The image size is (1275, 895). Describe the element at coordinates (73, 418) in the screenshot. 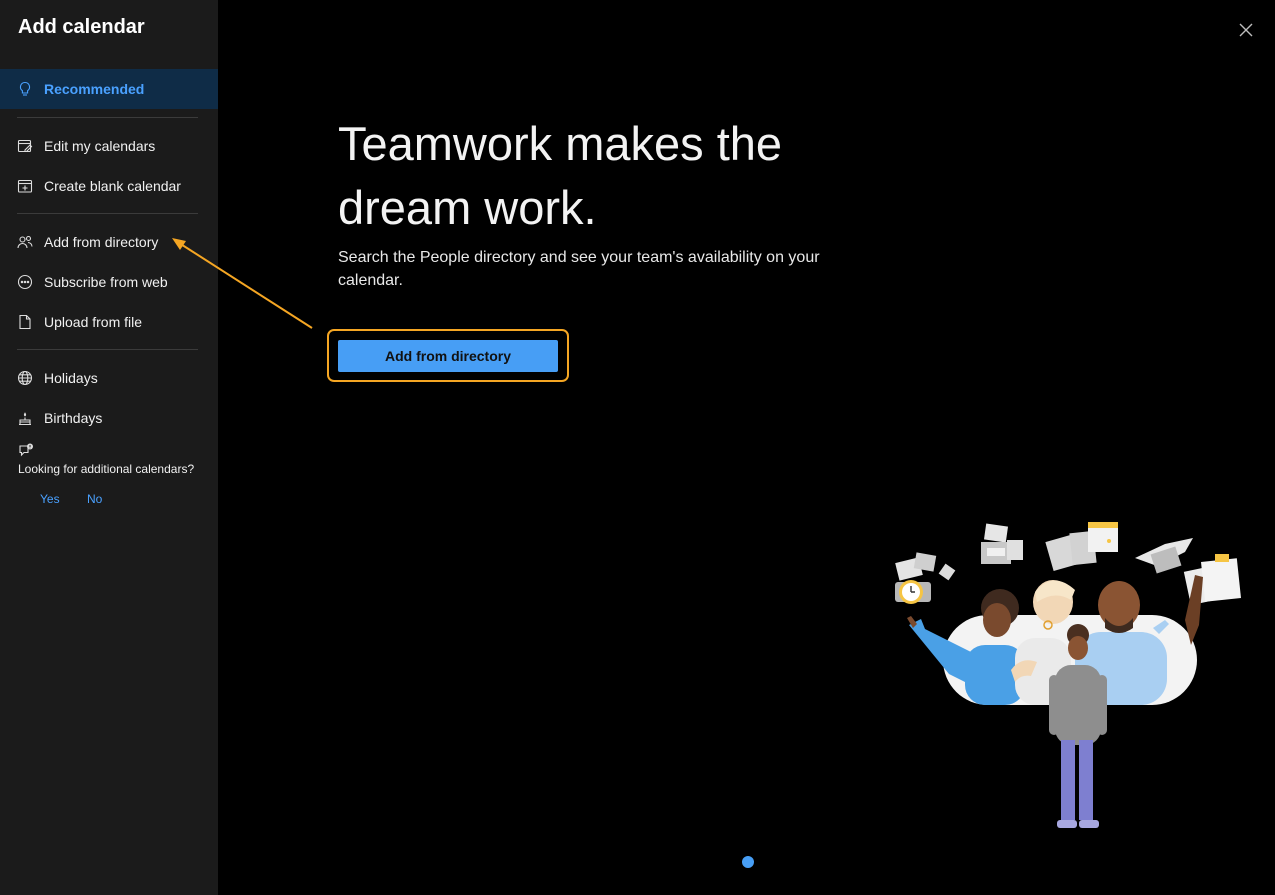

I see `sidebar-item-label: Birthdays` at that location.